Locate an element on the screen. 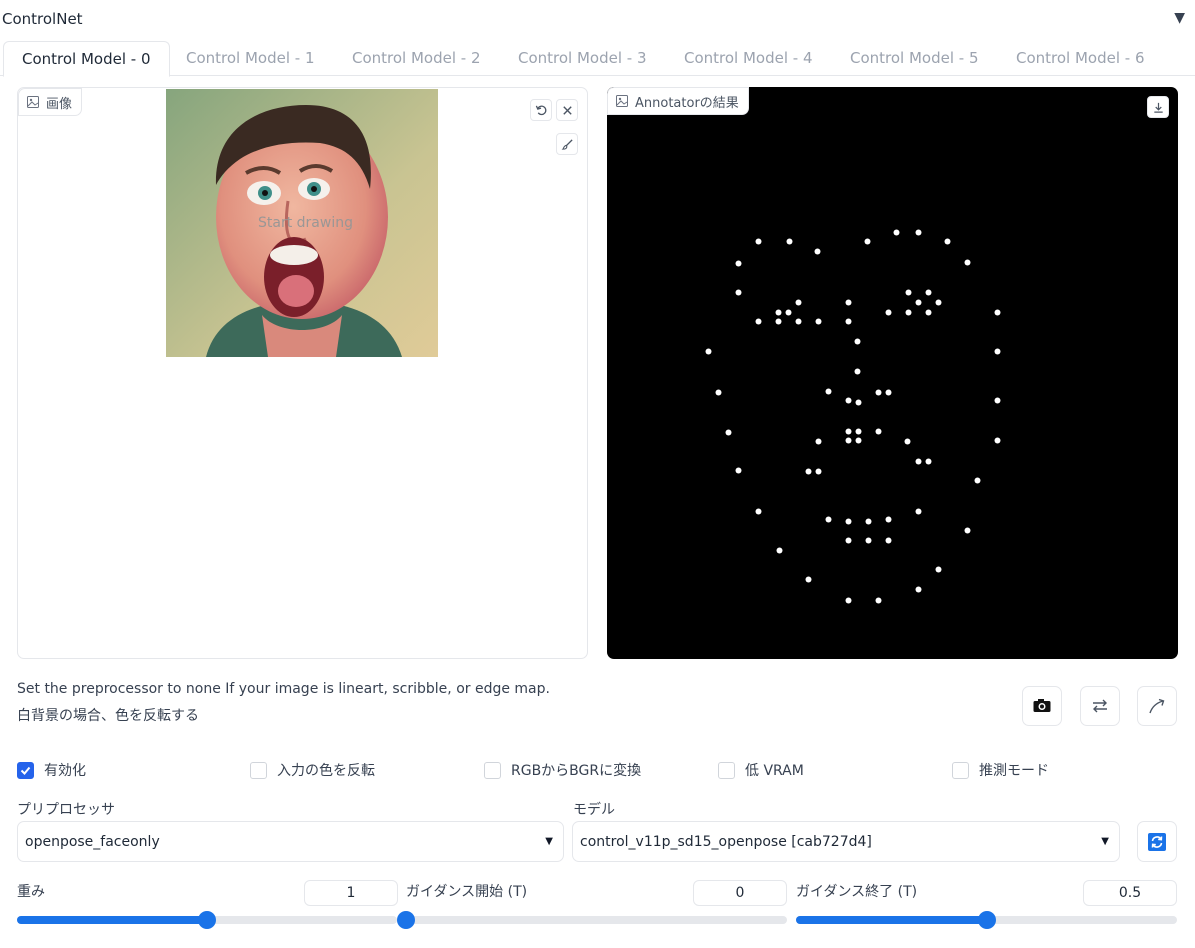  guidance-end-slider-thumb is located at coordinates (986, 920).